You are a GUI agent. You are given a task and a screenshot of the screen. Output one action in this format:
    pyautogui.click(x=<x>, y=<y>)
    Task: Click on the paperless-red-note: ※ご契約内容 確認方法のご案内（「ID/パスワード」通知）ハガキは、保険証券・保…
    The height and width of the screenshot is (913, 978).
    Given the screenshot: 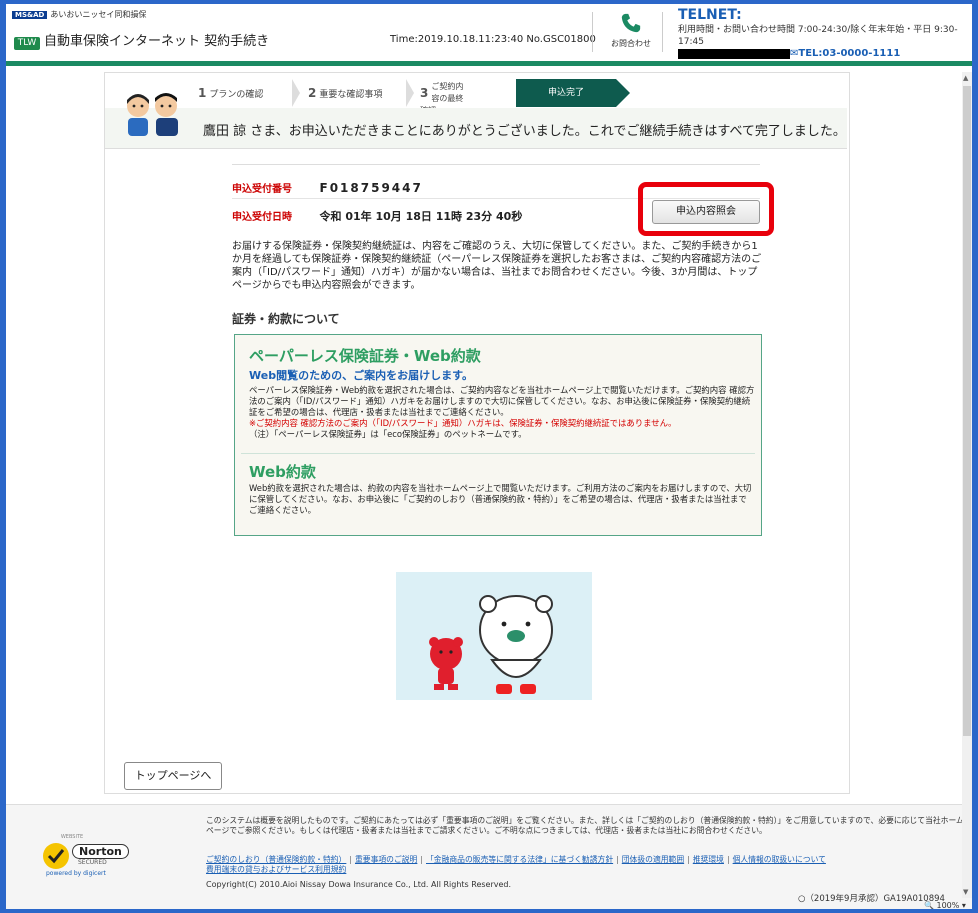 What is the action you would take?
    pyautogui.click(x=463, y=423)
    